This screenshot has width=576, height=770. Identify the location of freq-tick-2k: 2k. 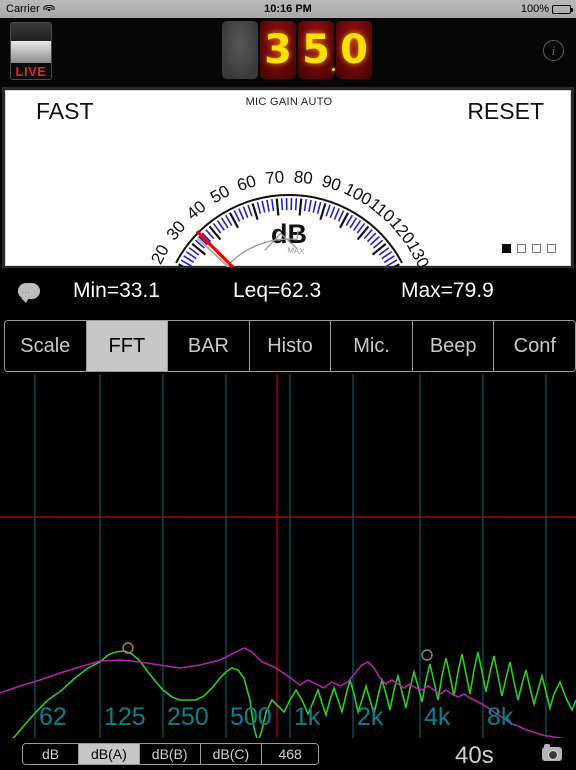
(370, 717).